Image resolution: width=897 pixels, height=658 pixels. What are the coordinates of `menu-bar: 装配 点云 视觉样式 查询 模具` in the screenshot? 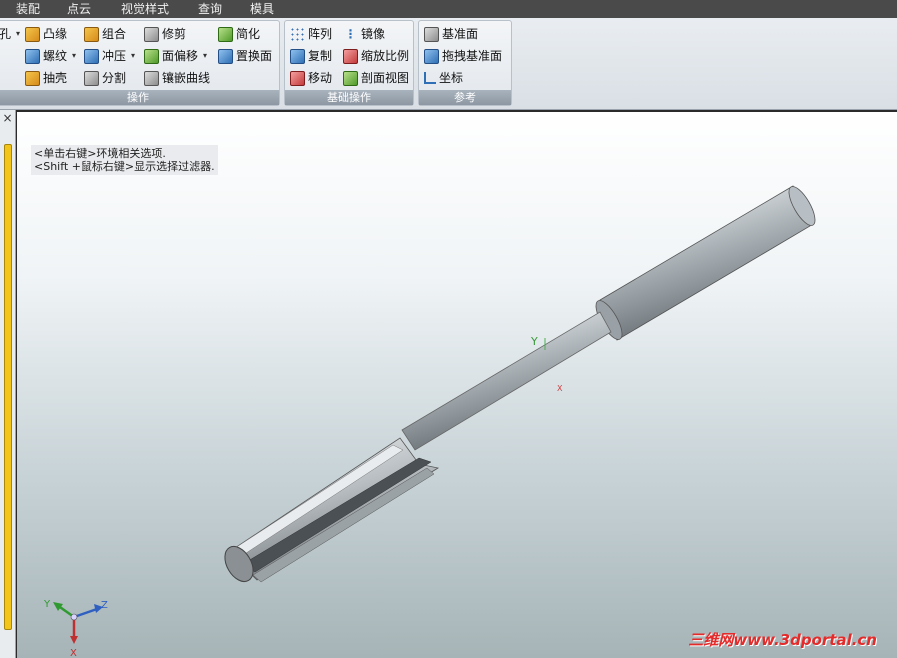 It's located at (448, 9).